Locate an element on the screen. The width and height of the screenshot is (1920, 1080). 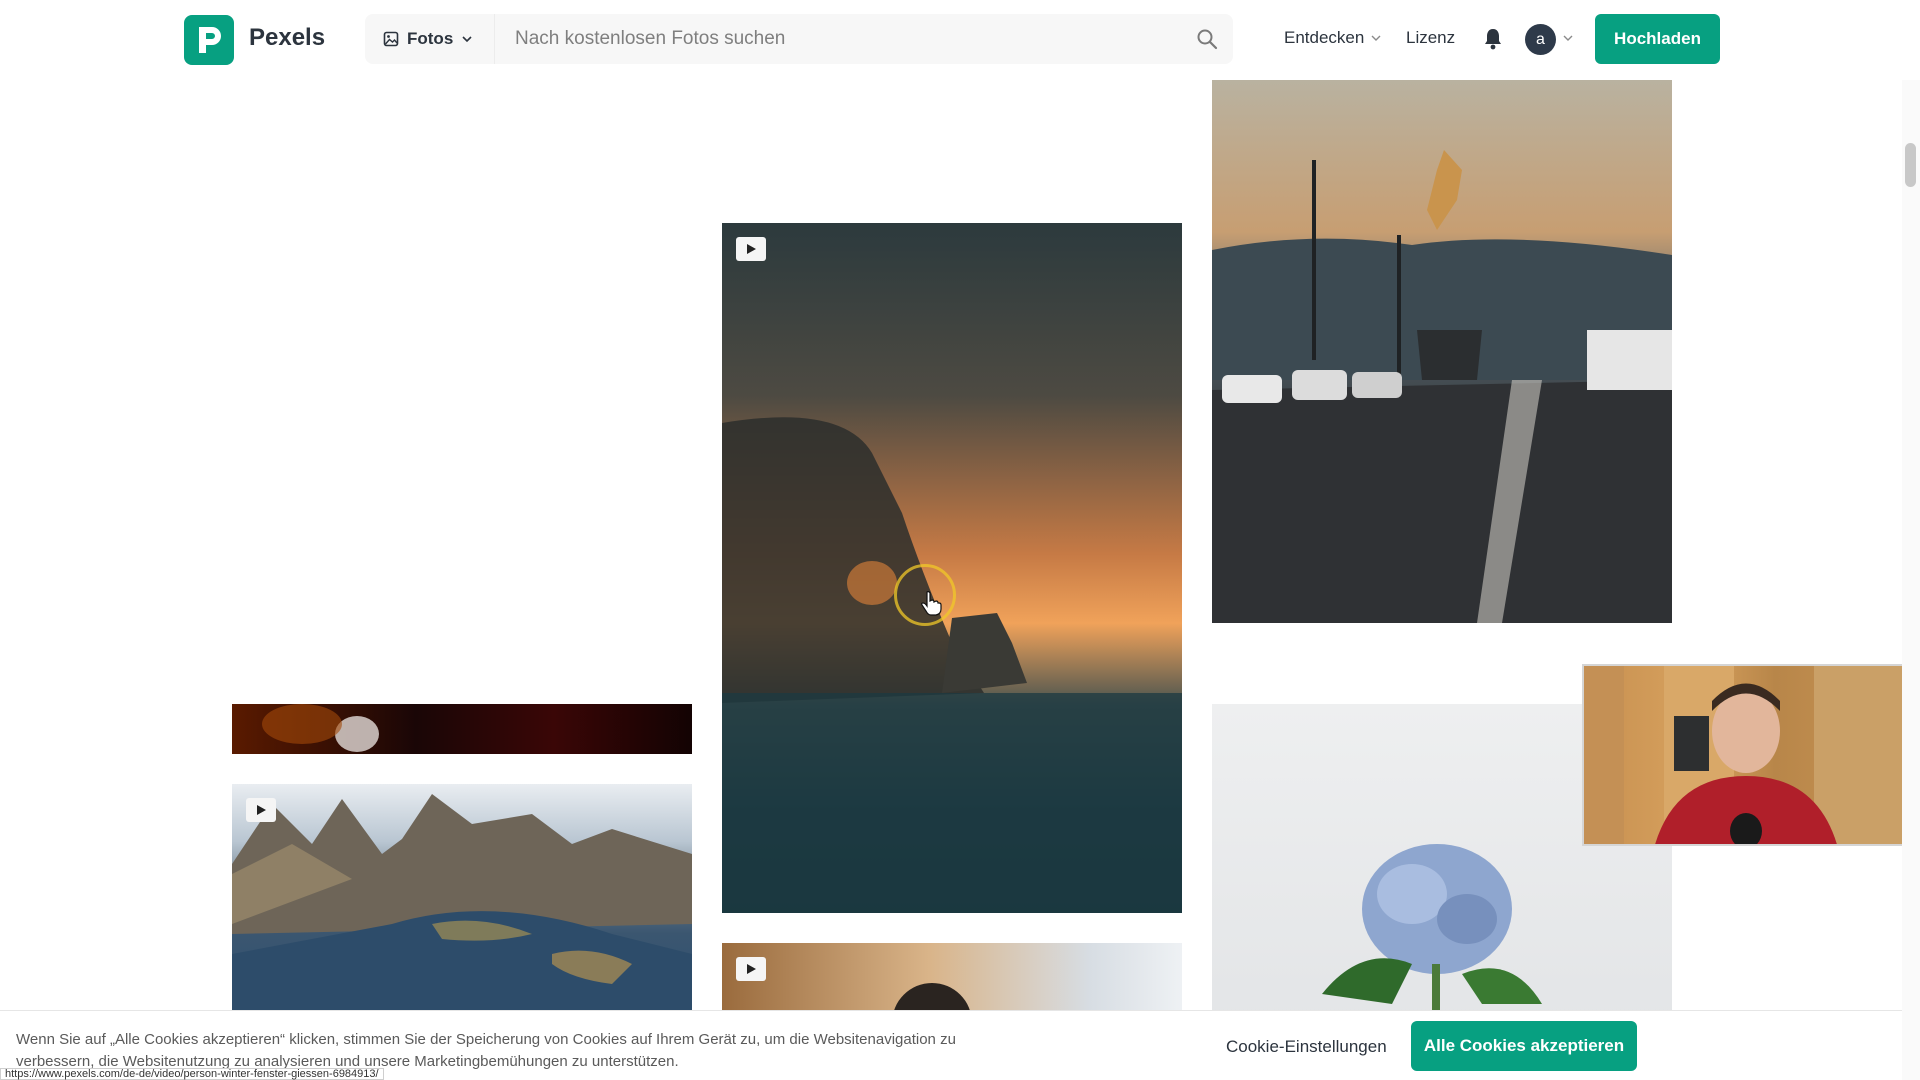
user-avatar: a is located at coordinates (1540, 39).